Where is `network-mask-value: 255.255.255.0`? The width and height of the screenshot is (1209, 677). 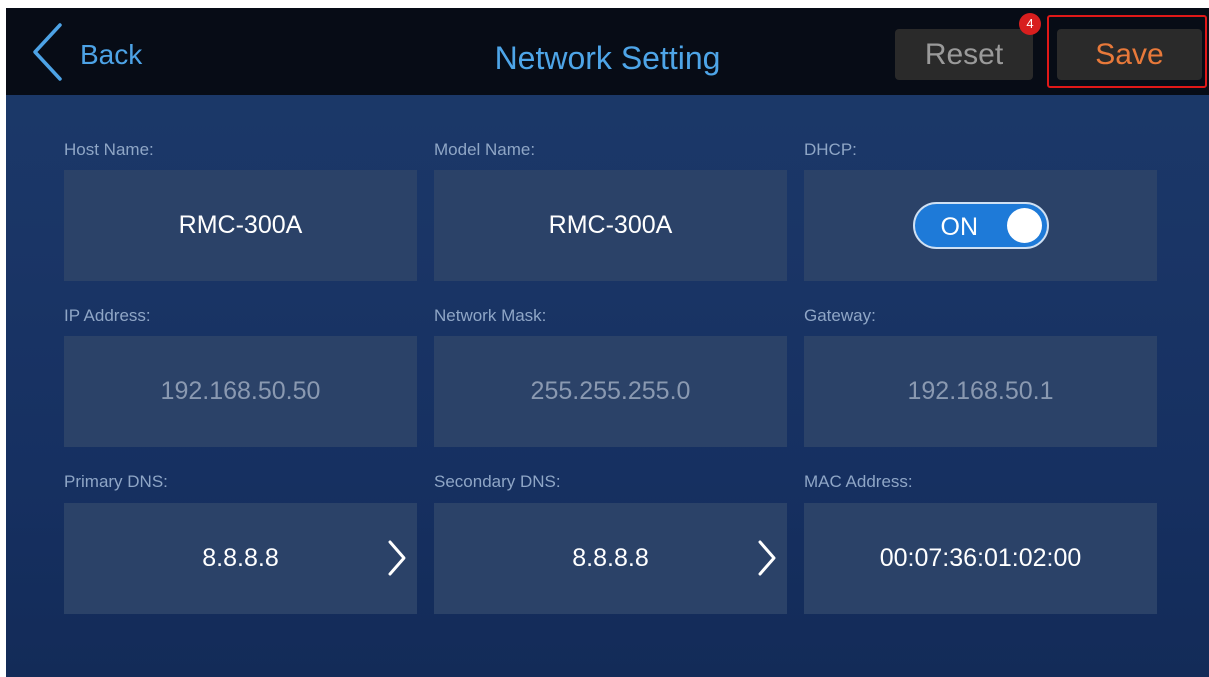 network-mask-value: 255.255.255.0 is located at coordinates (610, 391).